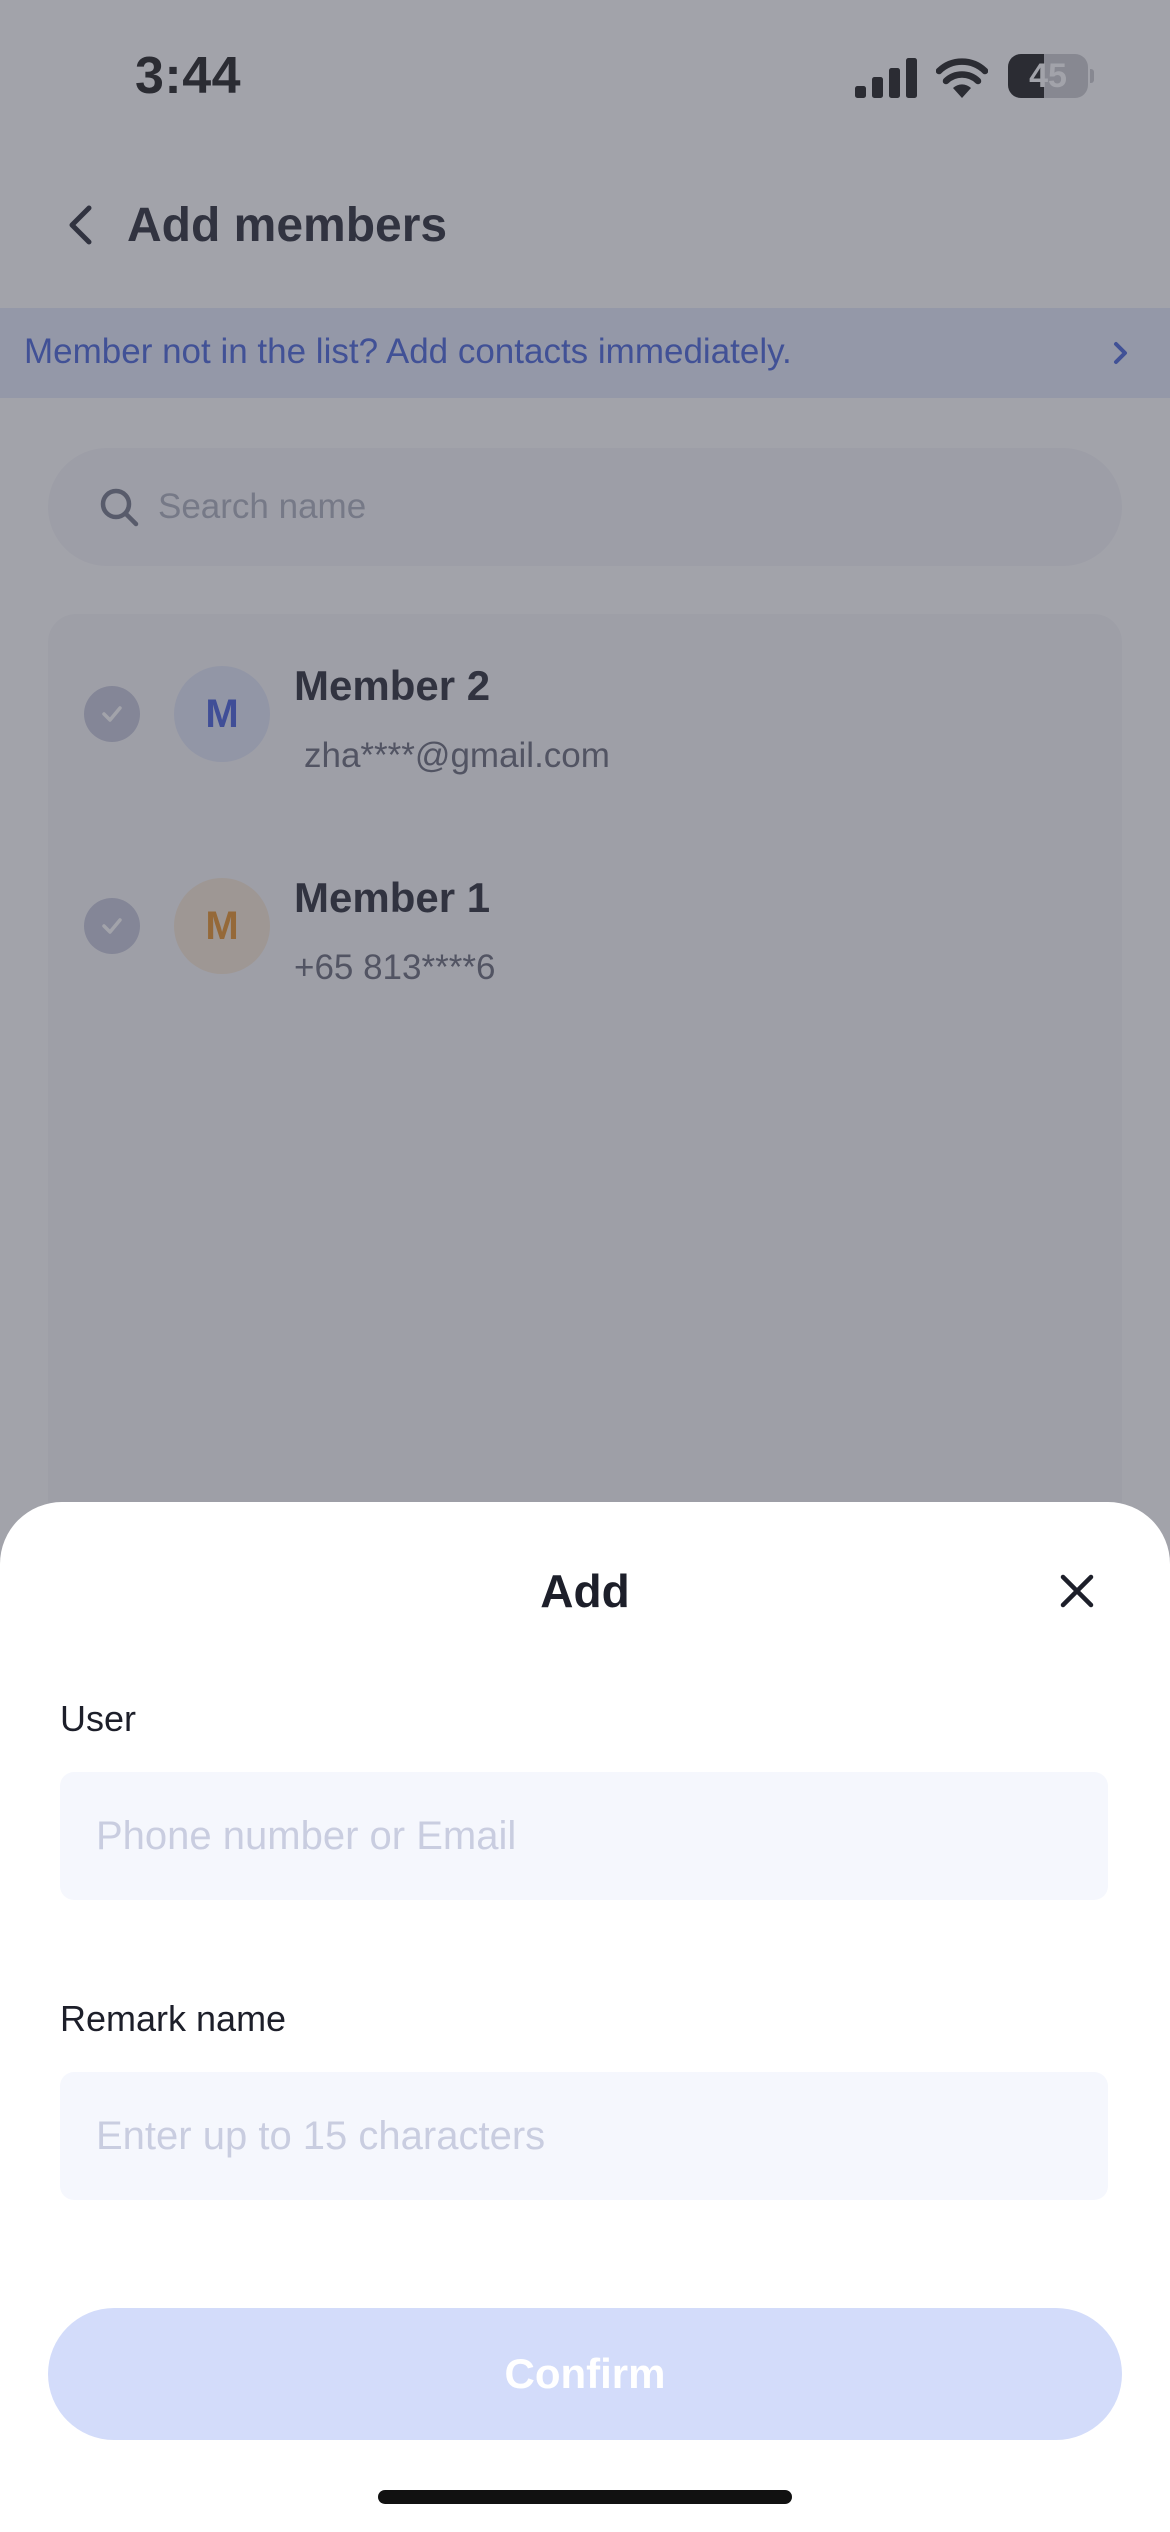  Describe the element at coordinates (173, 2018) in the screenshot. I see `remark-label: Remark name` at that location.